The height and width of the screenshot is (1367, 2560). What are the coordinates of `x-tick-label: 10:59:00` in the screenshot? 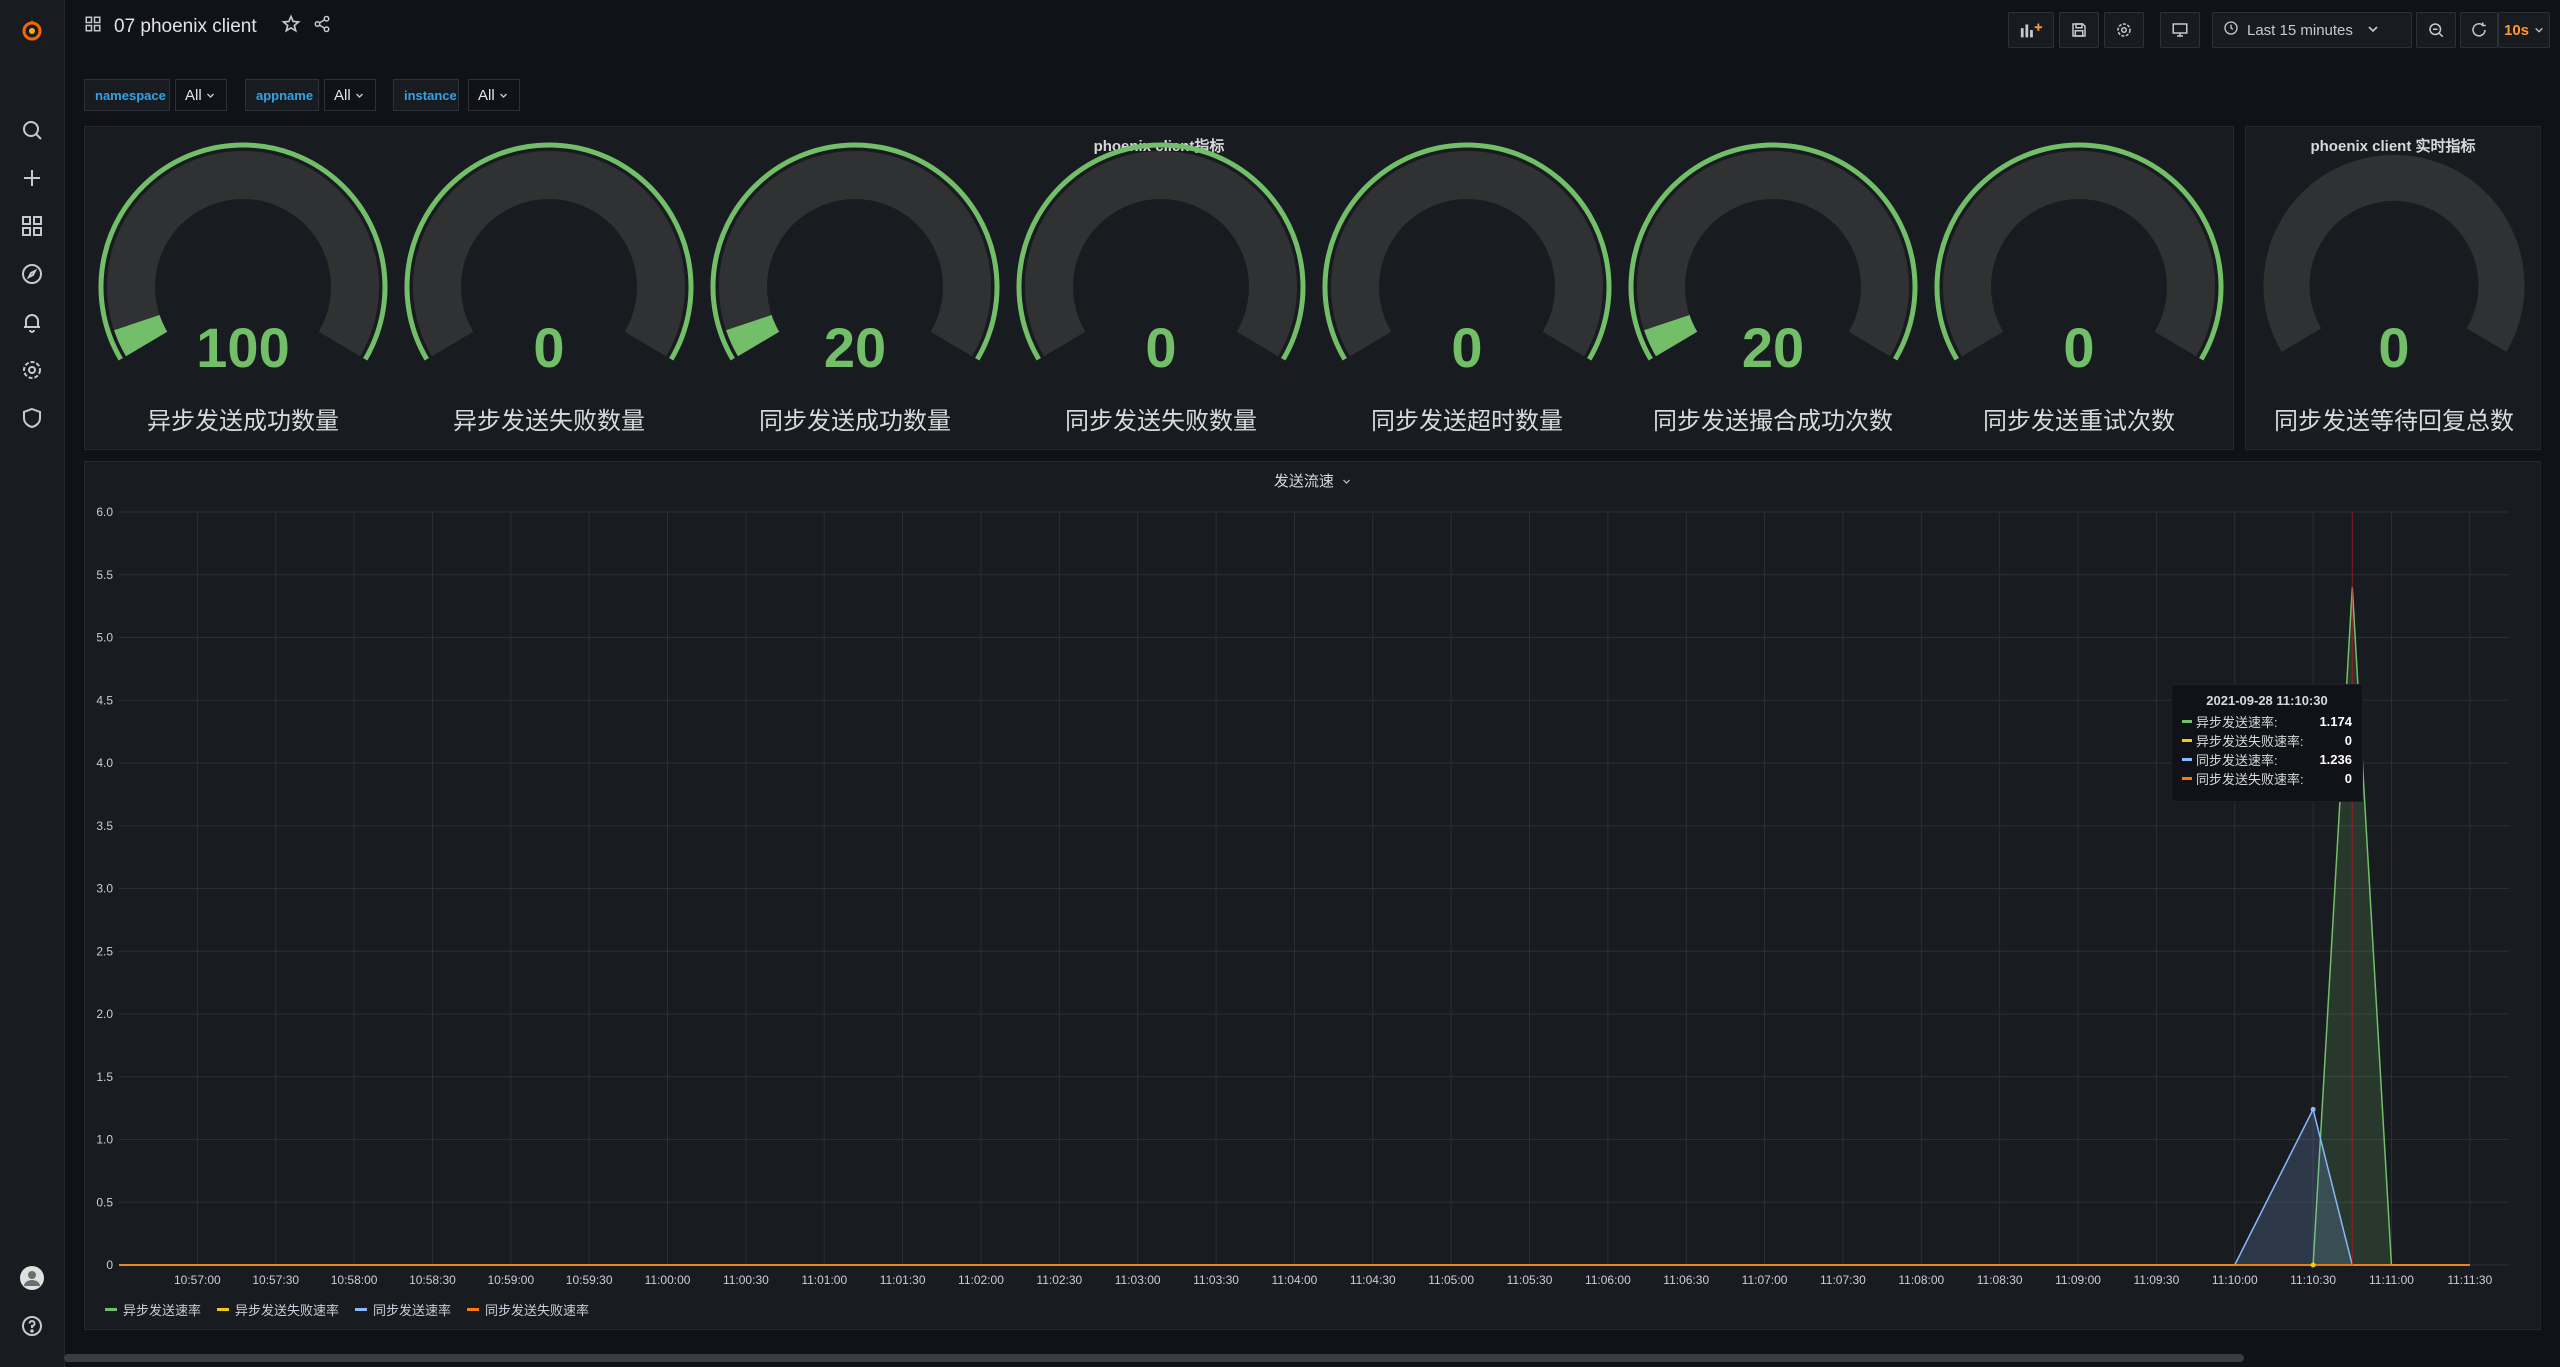 It's located at (510, 1280).